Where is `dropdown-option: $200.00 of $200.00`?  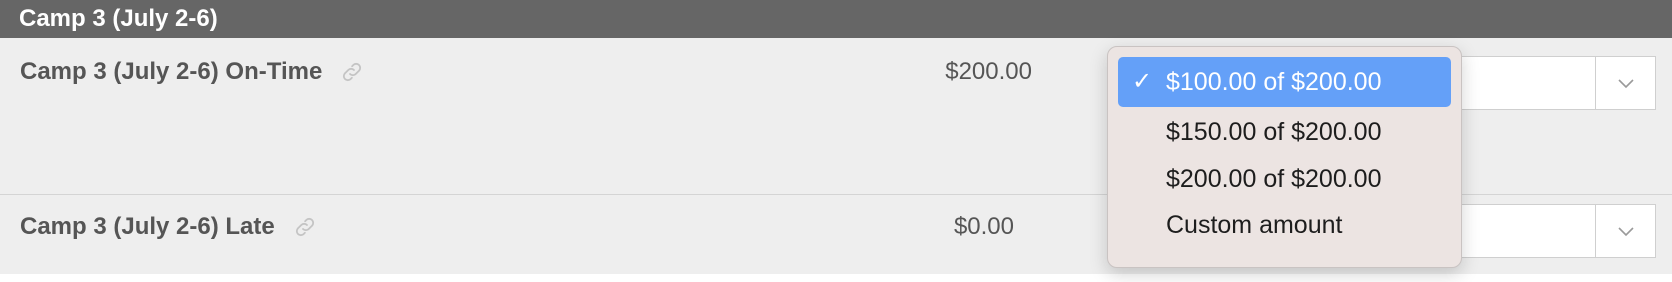
dropdown-option: $200.00 of $200.00 is located at coordinates (1284, 179).